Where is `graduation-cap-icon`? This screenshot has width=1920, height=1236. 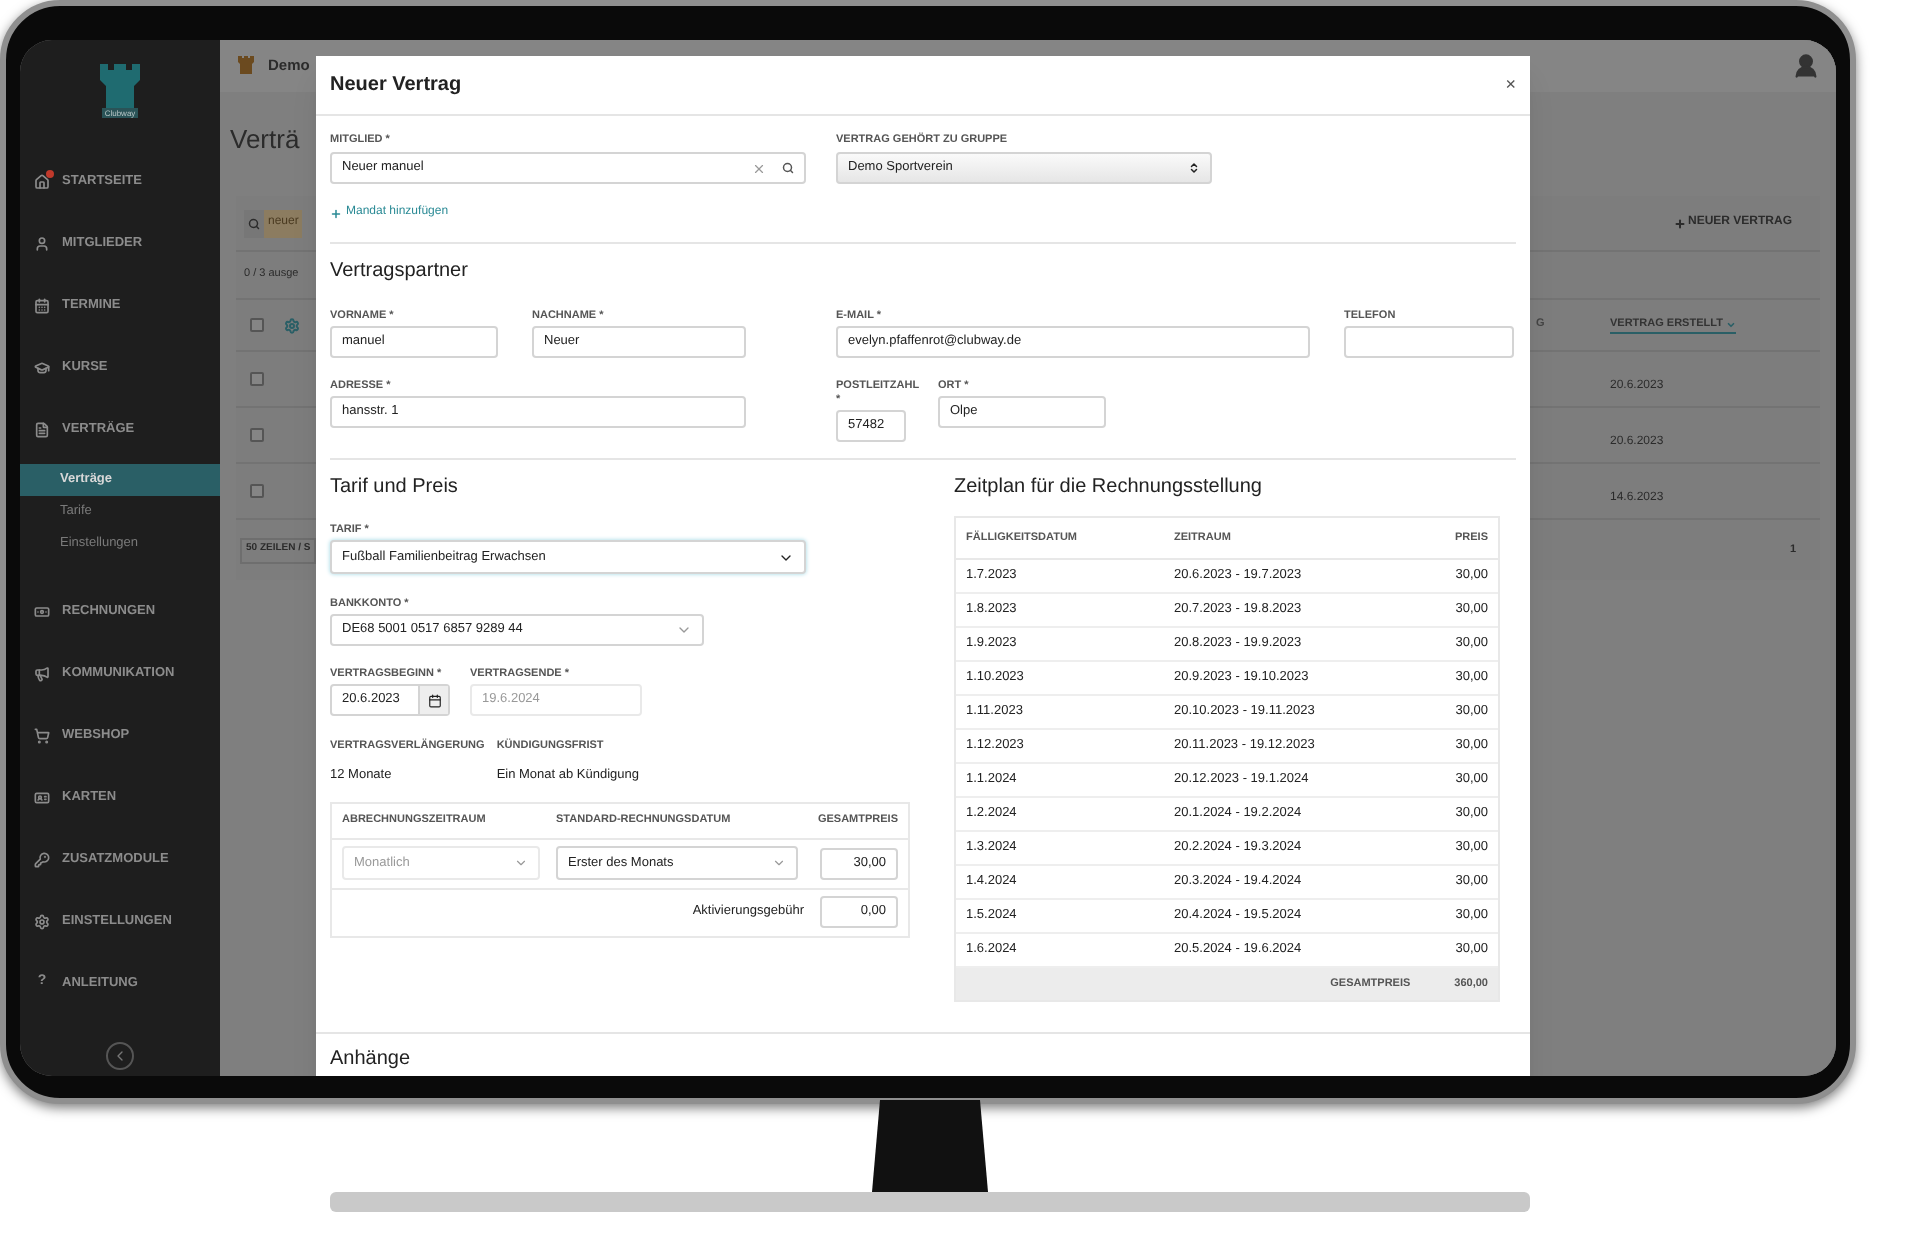 graduation-cap-icon is located at coordinates (42, 367).